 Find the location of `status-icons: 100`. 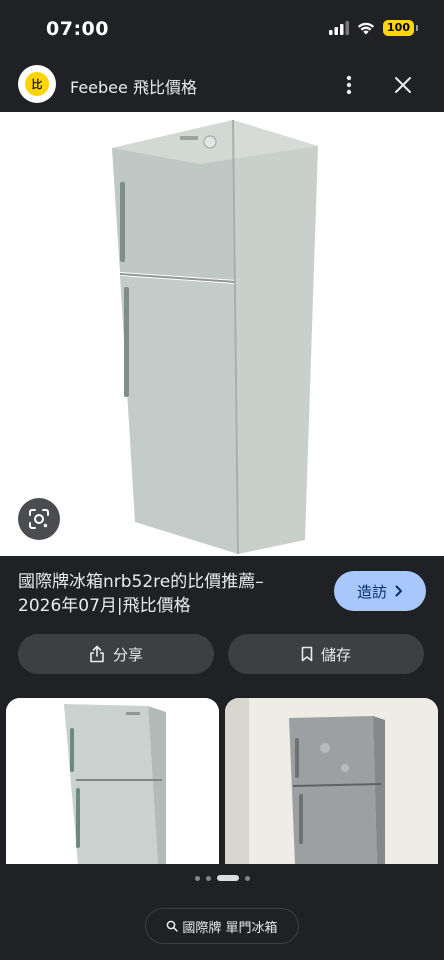

status-icons: 100 is located at coordinates (373, 28).